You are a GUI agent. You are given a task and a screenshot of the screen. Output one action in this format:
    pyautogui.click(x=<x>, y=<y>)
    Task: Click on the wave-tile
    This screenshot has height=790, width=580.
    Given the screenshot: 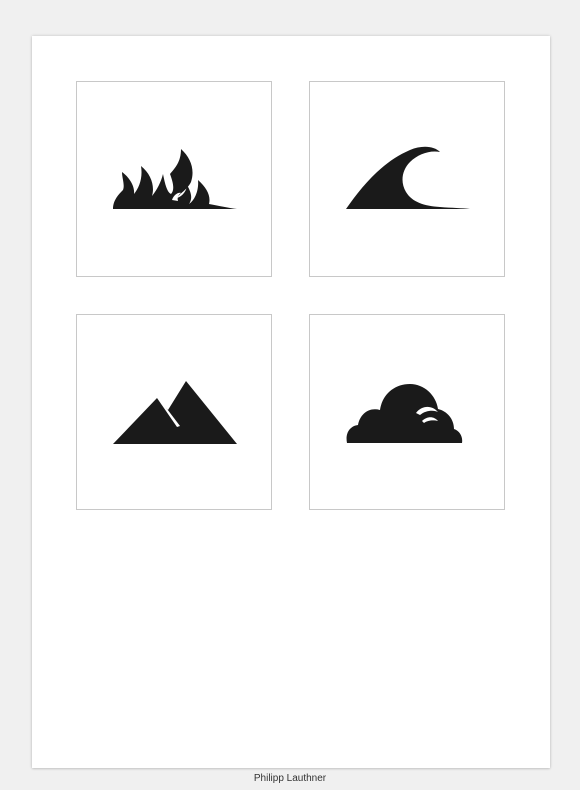 What is the action you would take?
    pyautogui.click(x=407, y=179)
    